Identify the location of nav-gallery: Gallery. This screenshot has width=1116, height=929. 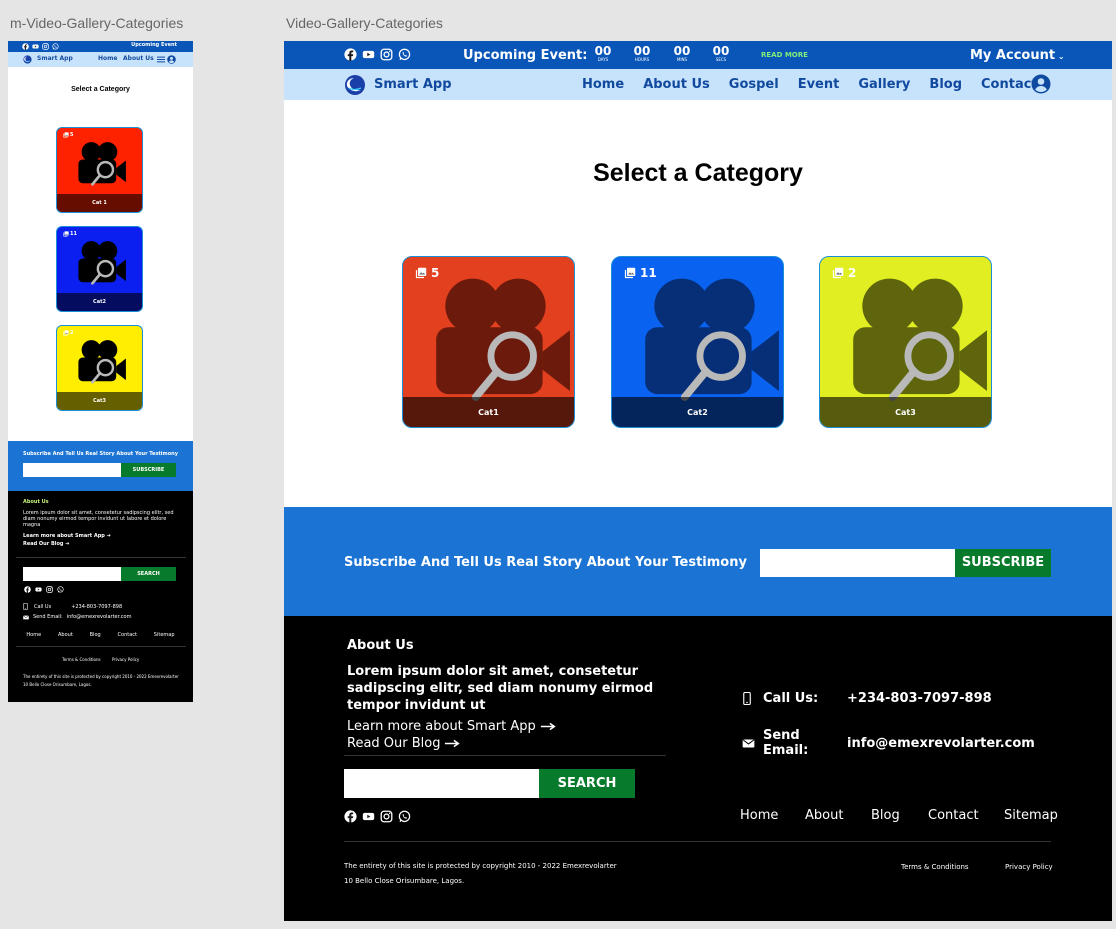
(884, 84).